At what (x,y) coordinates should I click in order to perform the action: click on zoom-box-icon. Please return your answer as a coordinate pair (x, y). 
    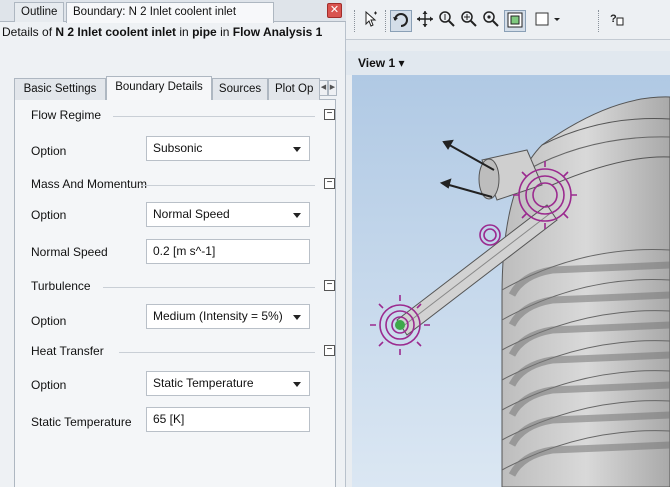
    Looking at the image, I should click on (469, 21).